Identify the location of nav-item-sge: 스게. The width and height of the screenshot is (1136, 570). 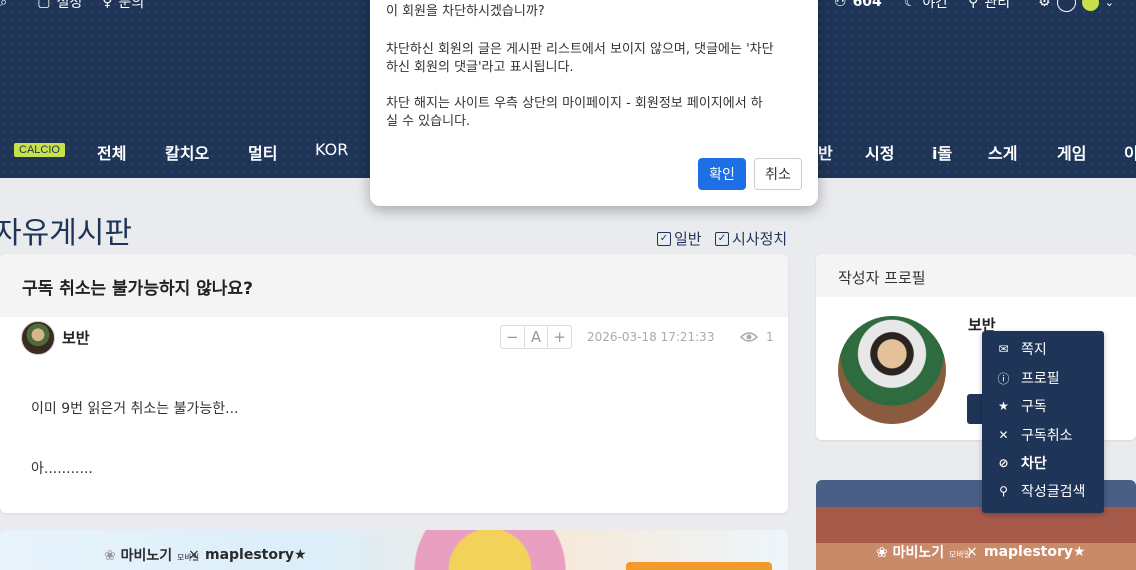
(1002, 152).